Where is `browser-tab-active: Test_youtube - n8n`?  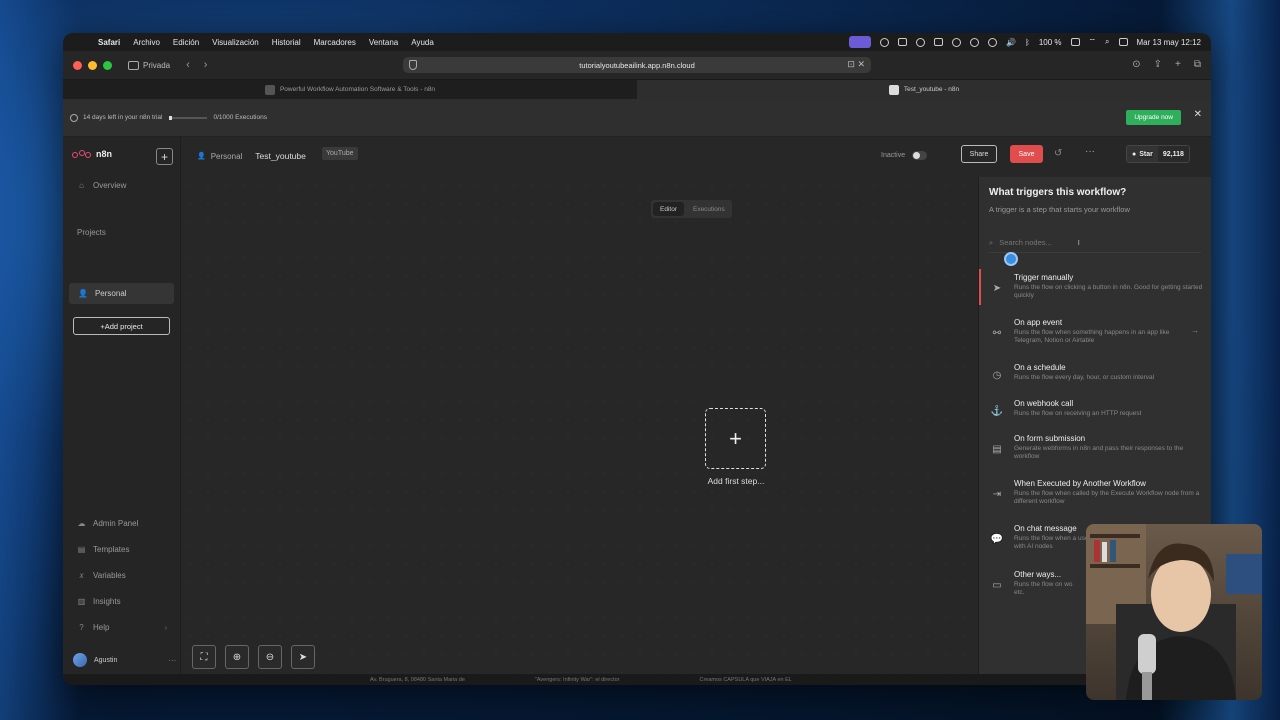
browser-tab-active: Test_youtube - n8n is located at coordinates (924, 89).